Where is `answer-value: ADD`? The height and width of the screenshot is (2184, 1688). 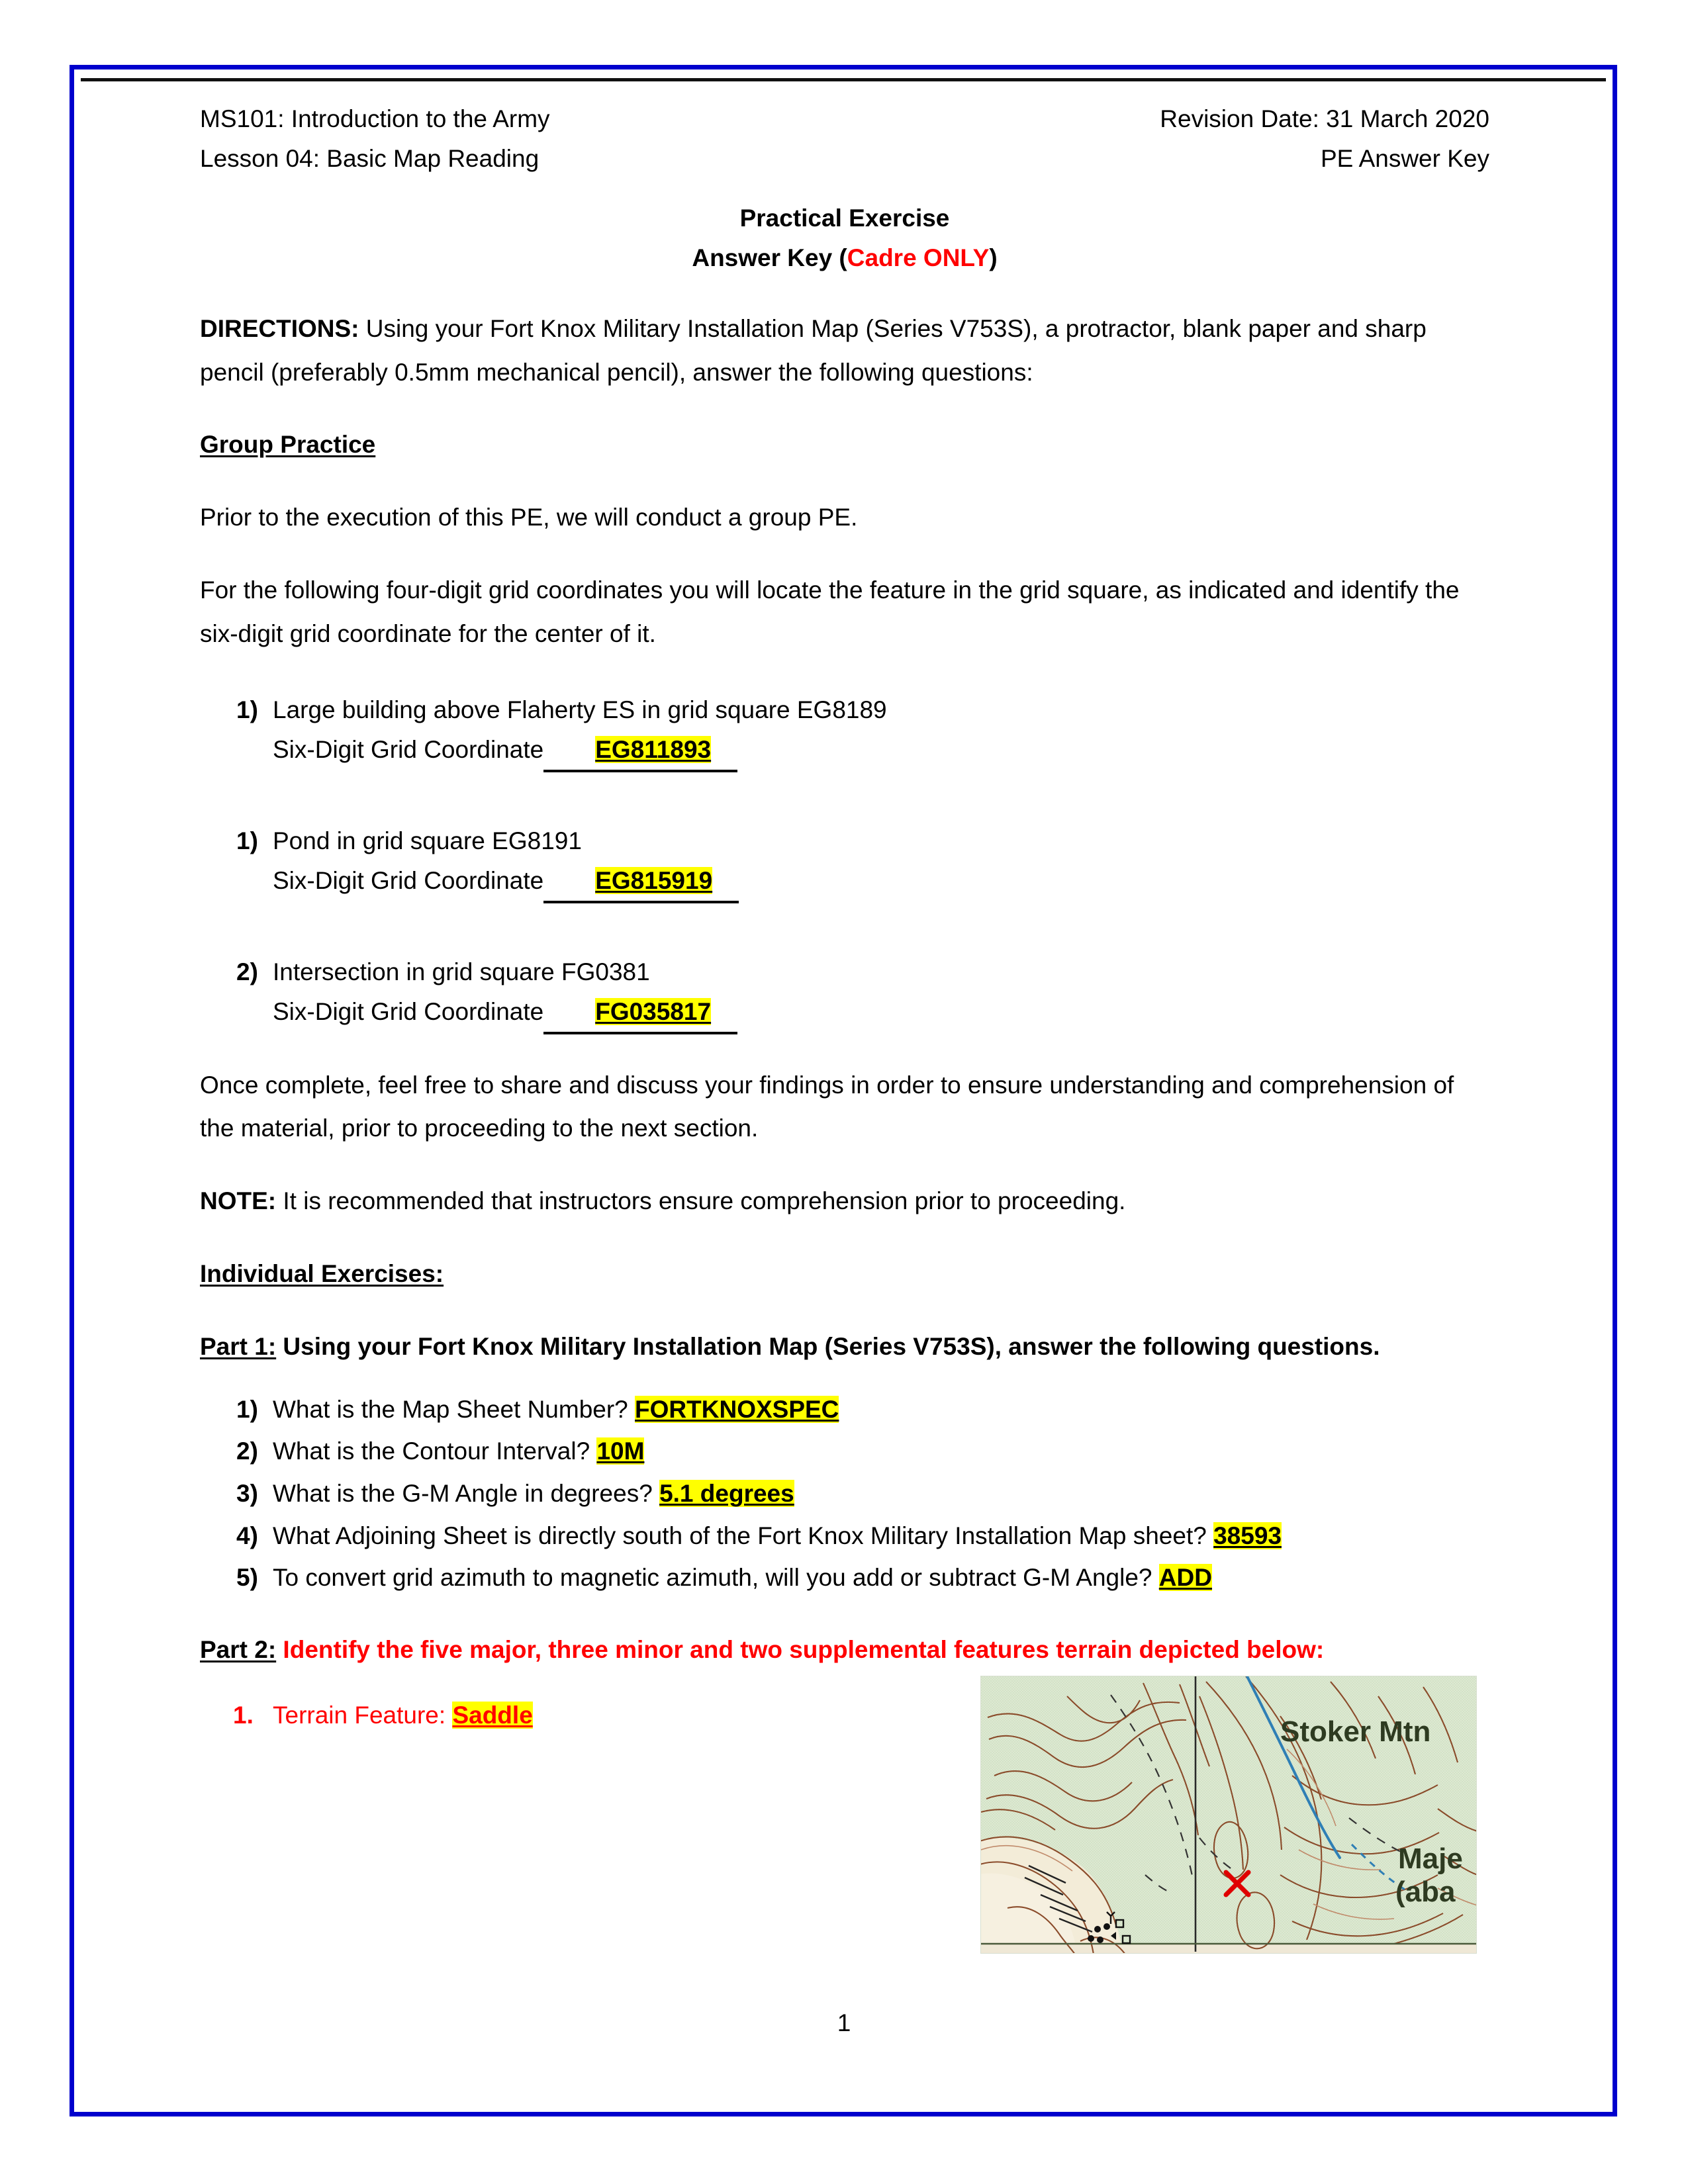
answer-value: ADD is located at coordinates (1185, 1578).